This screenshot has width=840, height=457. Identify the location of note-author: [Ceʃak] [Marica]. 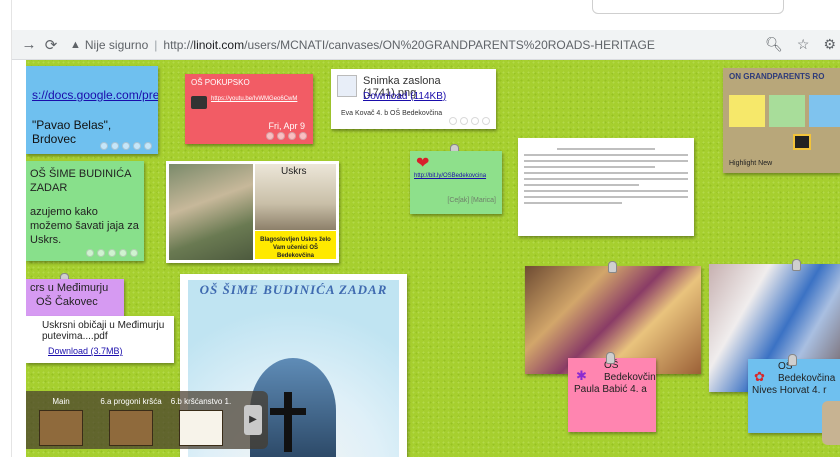
(471, 200).